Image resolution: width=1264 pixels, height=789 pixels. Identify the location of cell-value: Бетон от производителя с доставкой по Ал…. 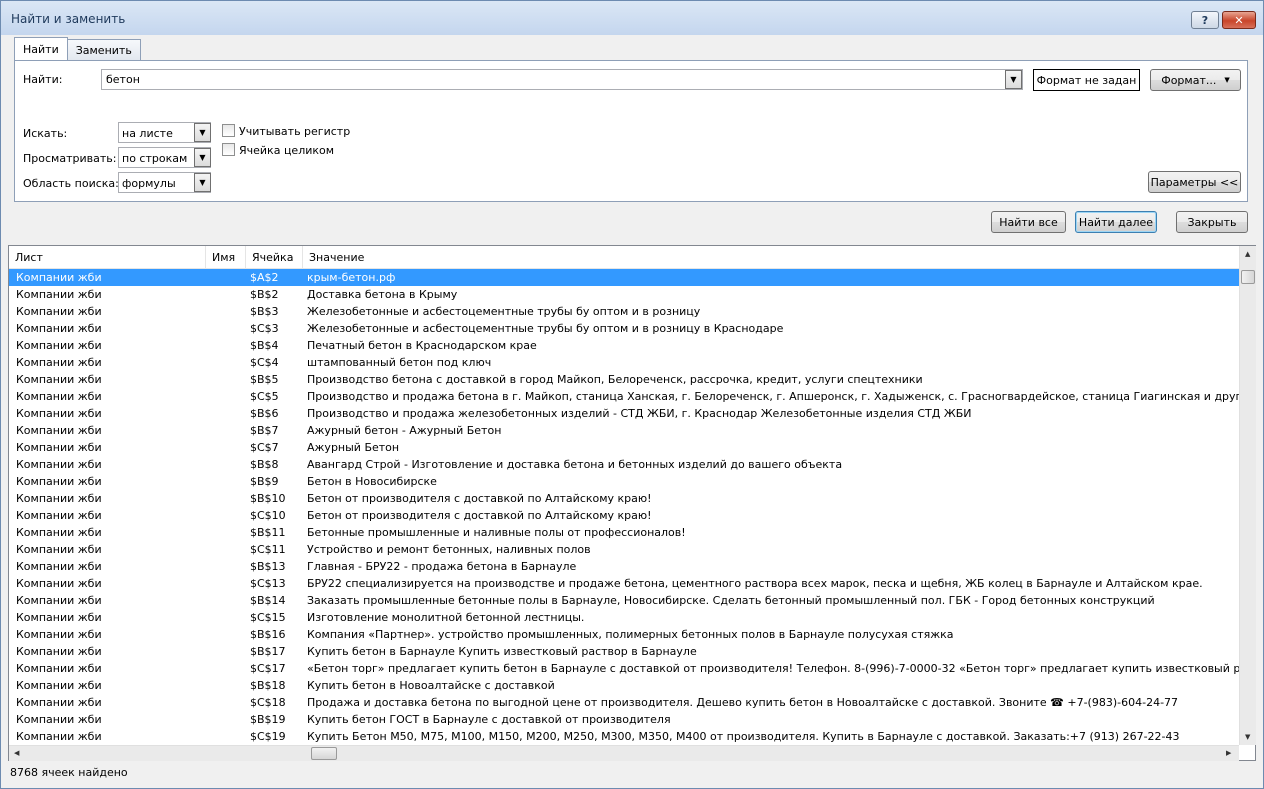
(479, 498).